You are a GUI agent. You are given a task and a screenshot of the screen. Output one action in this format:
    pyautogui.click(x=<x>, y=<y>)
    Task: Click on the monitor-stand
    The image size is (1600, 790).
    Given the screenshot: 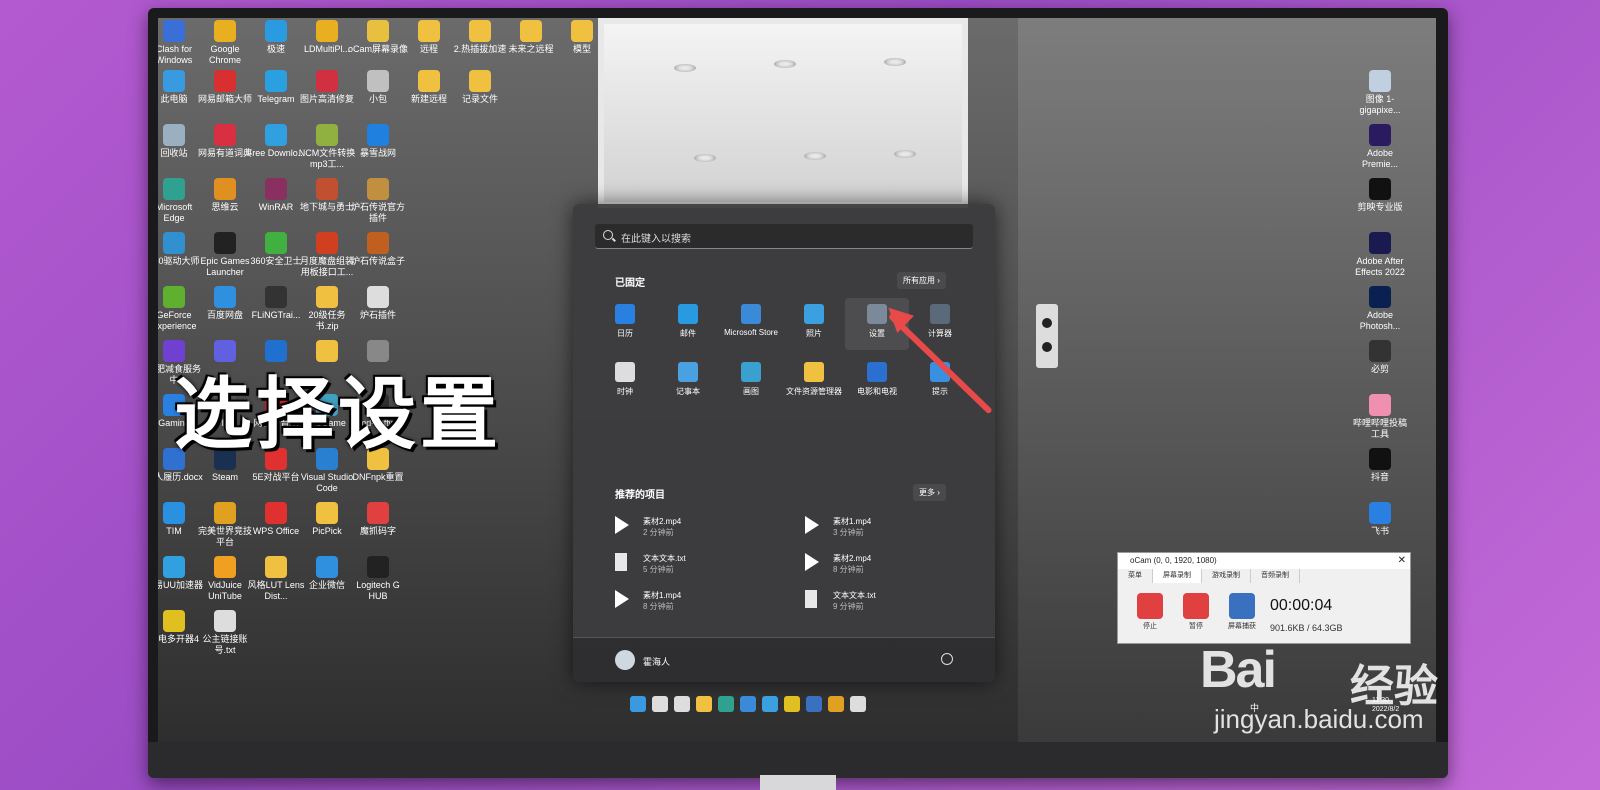 What is the action you would take?
    pyautogui.click(x=798, y=782)
    